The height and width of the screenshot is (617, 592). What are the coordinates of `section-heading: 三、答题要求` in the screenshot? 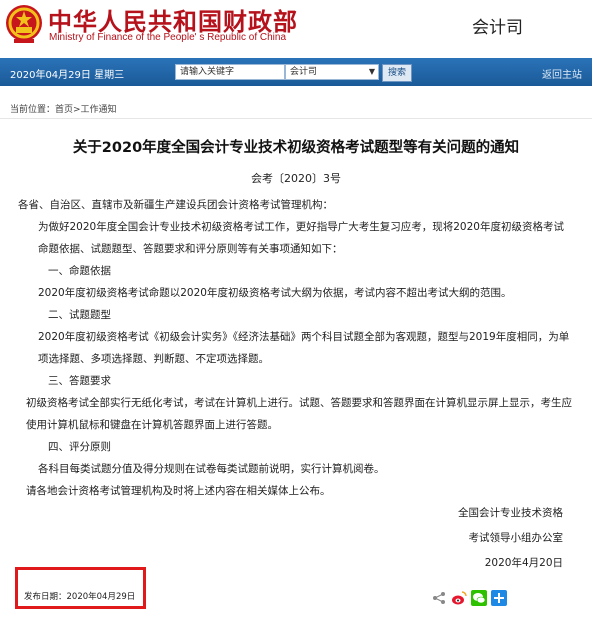 It's located at (79, 381).